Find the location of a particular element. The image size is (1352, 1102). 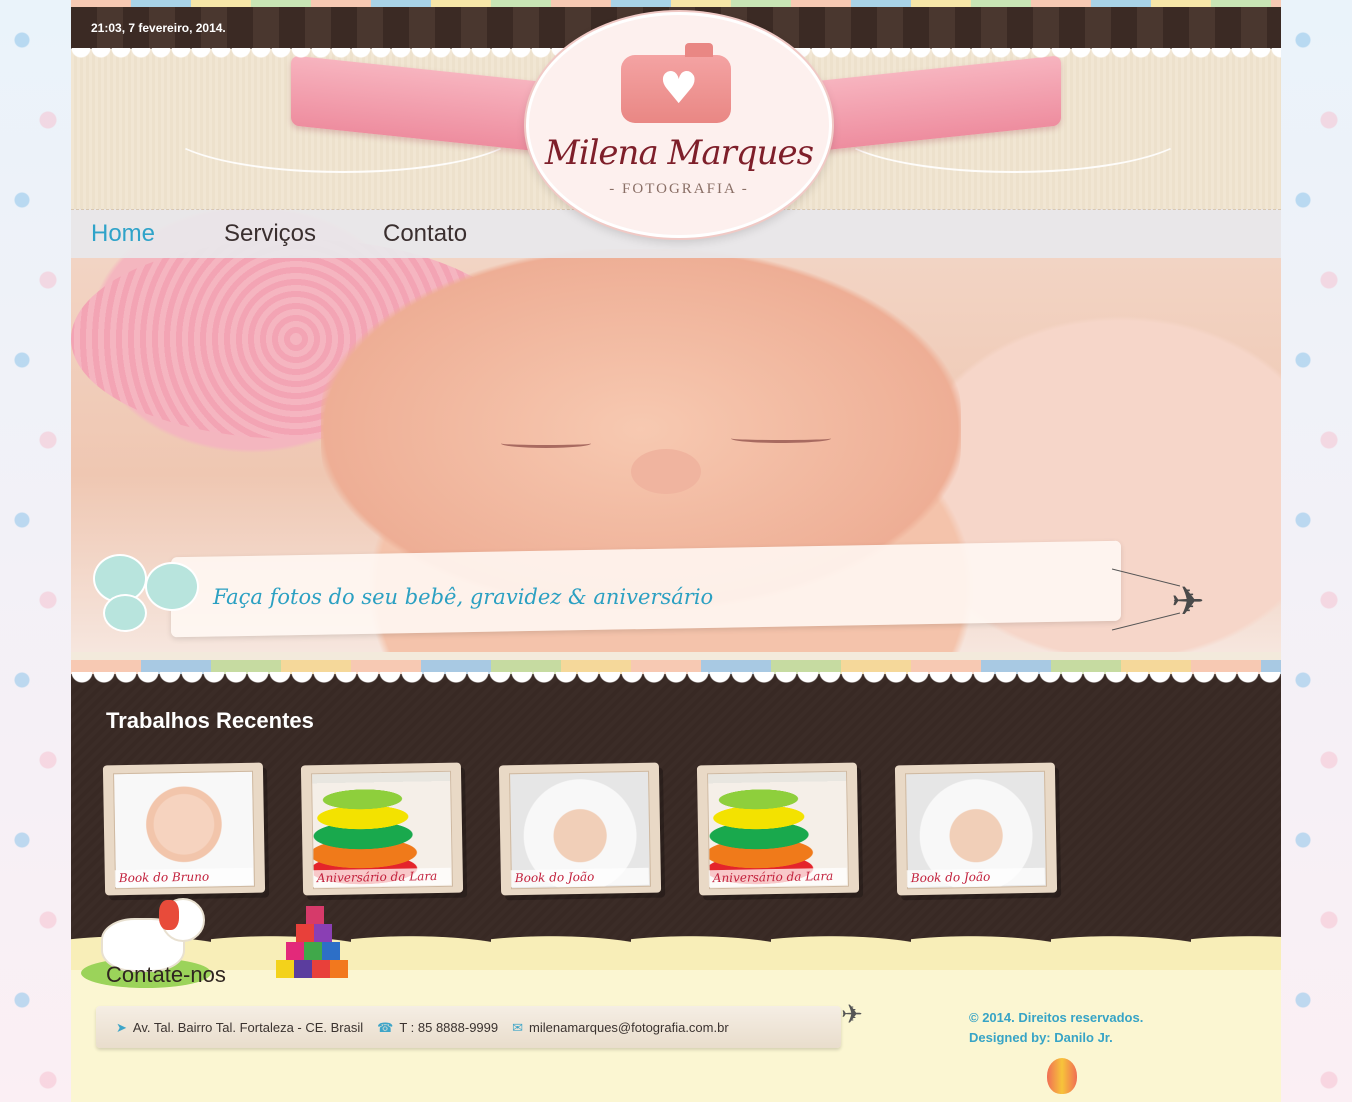

envelope-icon: ✉ is located at coordinates (518, 1027).